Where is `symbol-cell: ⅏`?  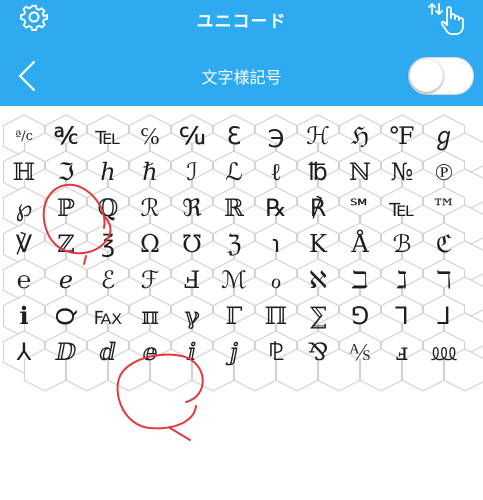 symbol-cell: ⅏ is located at coordinates (444, 352).